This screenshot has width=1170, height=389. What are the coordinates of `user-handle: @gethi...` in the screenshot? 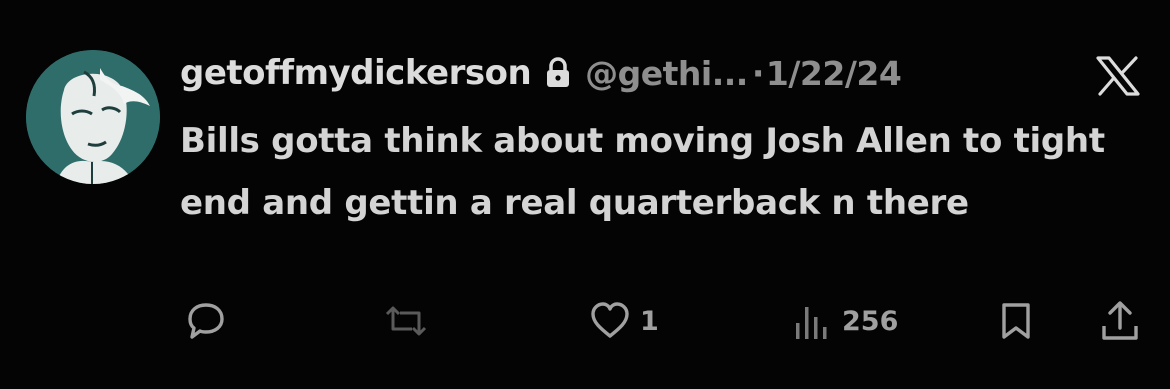 It's located at (666, 73).